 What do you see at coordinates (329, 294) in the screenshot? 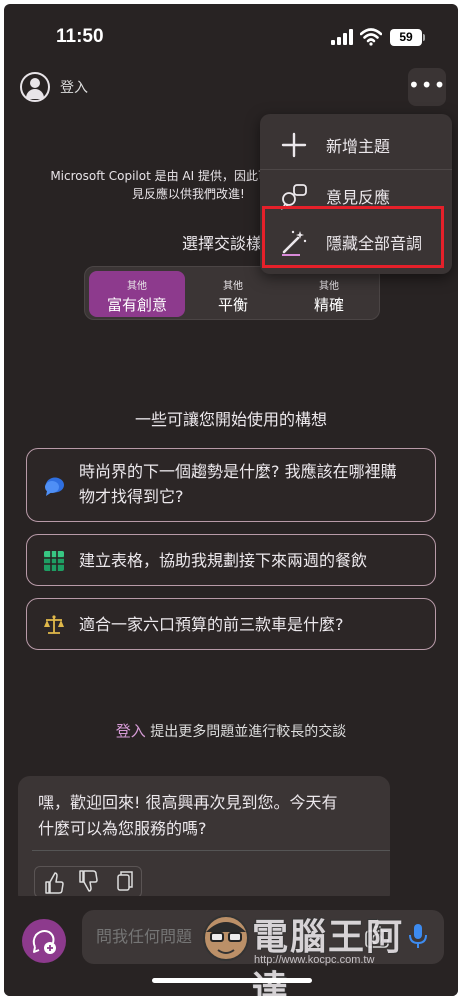
I see `style-option-precise: 其他 精確` at bounding box center [329, 294].